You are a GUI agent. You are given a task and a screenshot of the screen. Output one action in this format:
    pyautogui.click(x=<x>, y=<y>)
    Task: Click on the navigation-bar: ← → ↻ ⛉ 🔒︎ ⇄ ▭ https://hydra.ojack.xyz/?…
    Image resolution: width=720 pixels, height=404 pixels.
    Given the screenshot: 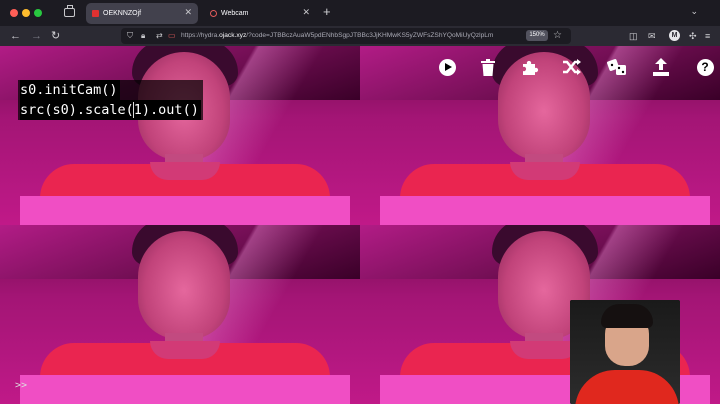 What is the action you would take?
    pyautogui.click(x=360, y=36)
    